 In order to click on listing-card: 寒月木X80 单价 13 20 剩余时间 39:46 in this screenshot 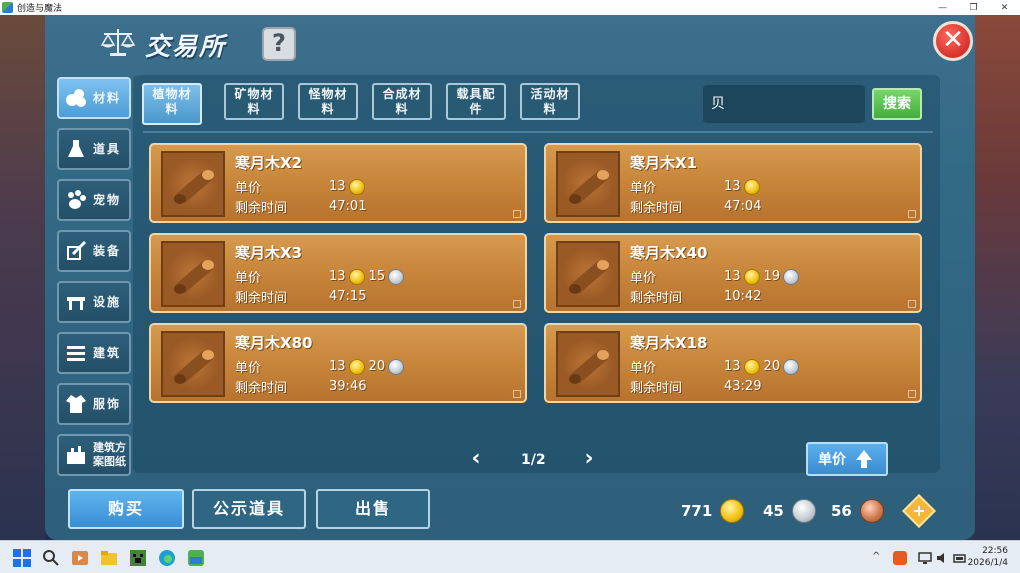, I will do `click(338, 363)`.